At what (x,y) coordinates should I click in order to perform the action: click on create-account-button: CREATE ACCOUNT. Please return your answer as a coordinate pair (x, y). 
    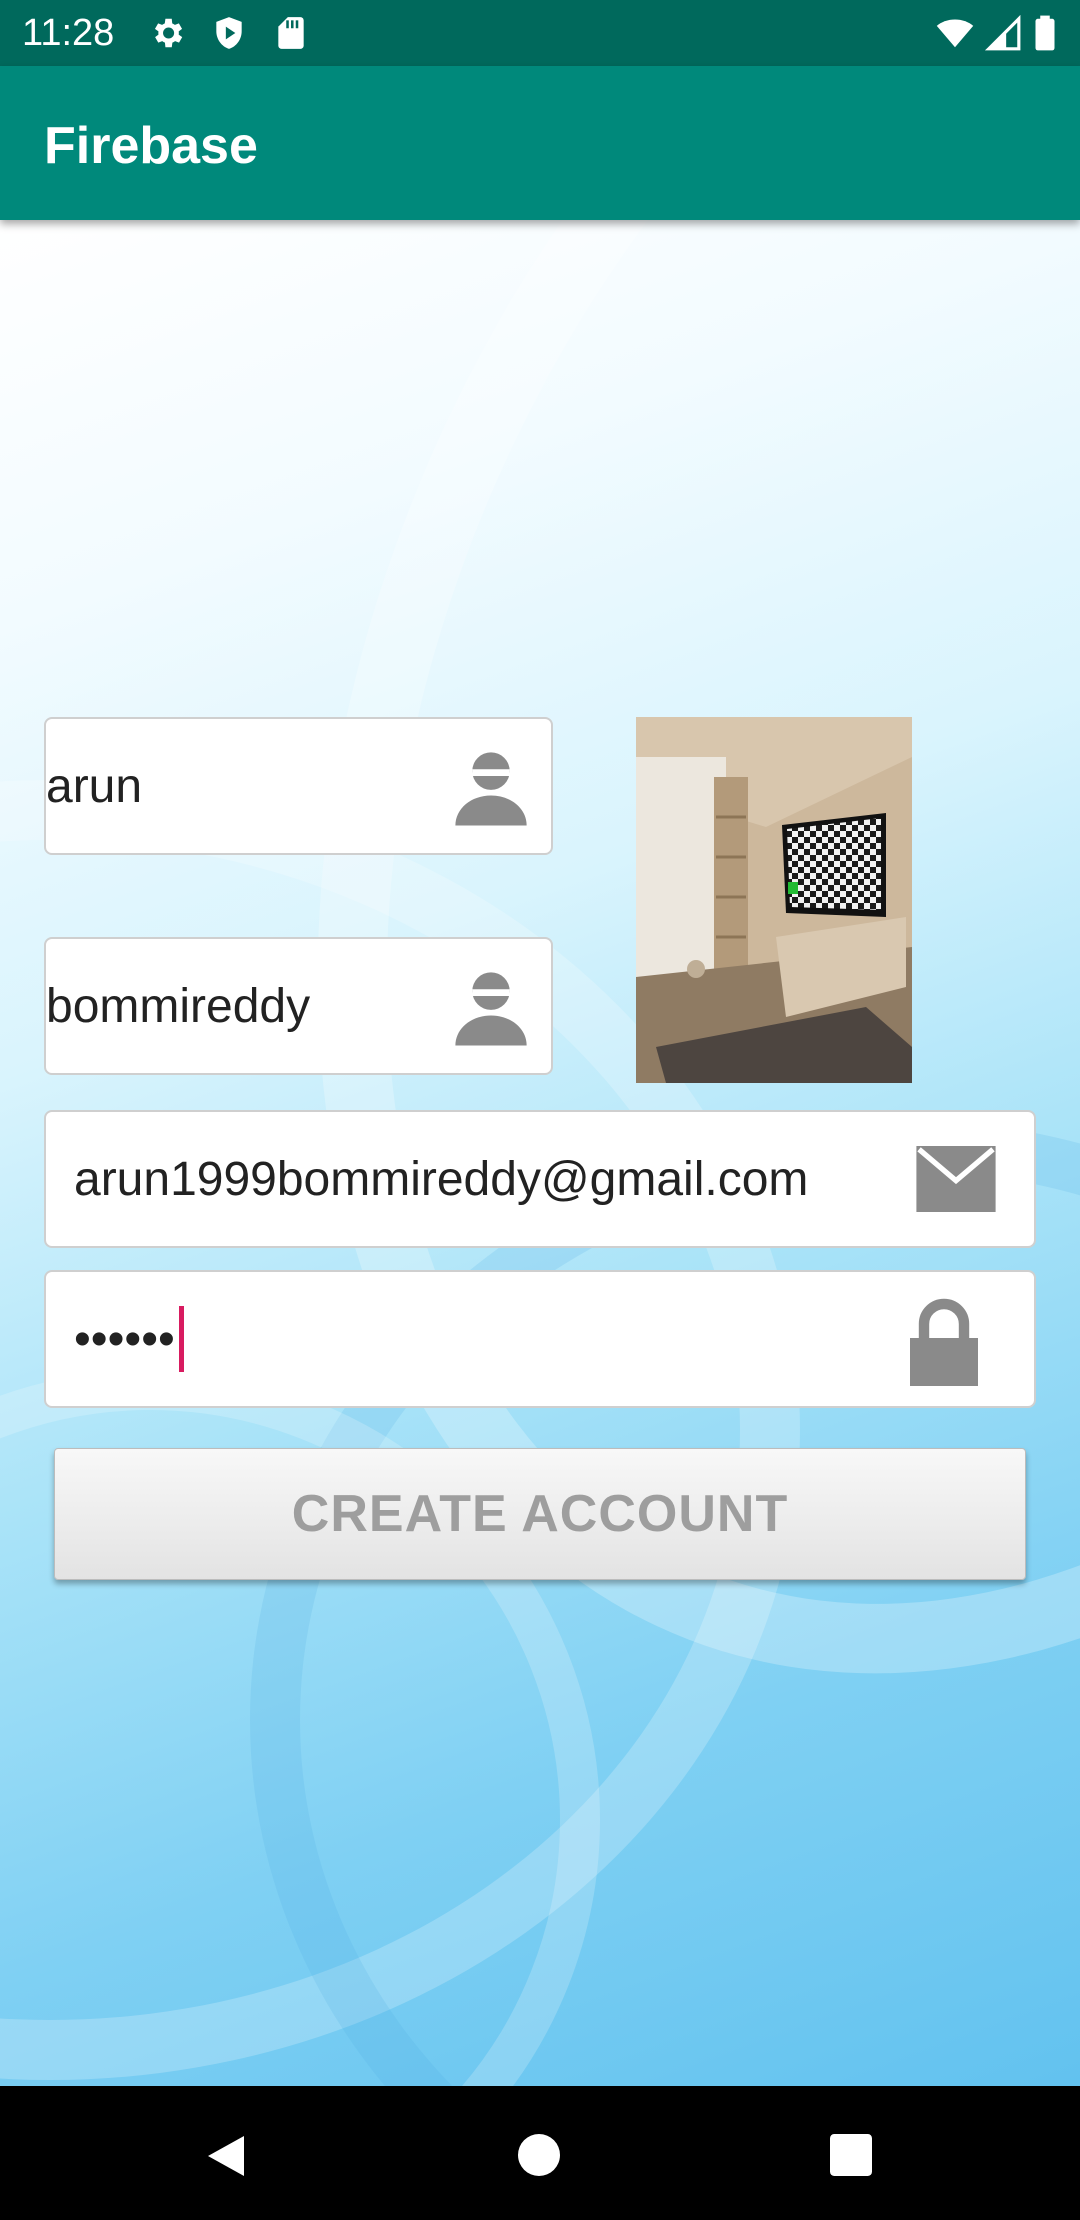
    Looking at the image, I should click on (540, 1514).